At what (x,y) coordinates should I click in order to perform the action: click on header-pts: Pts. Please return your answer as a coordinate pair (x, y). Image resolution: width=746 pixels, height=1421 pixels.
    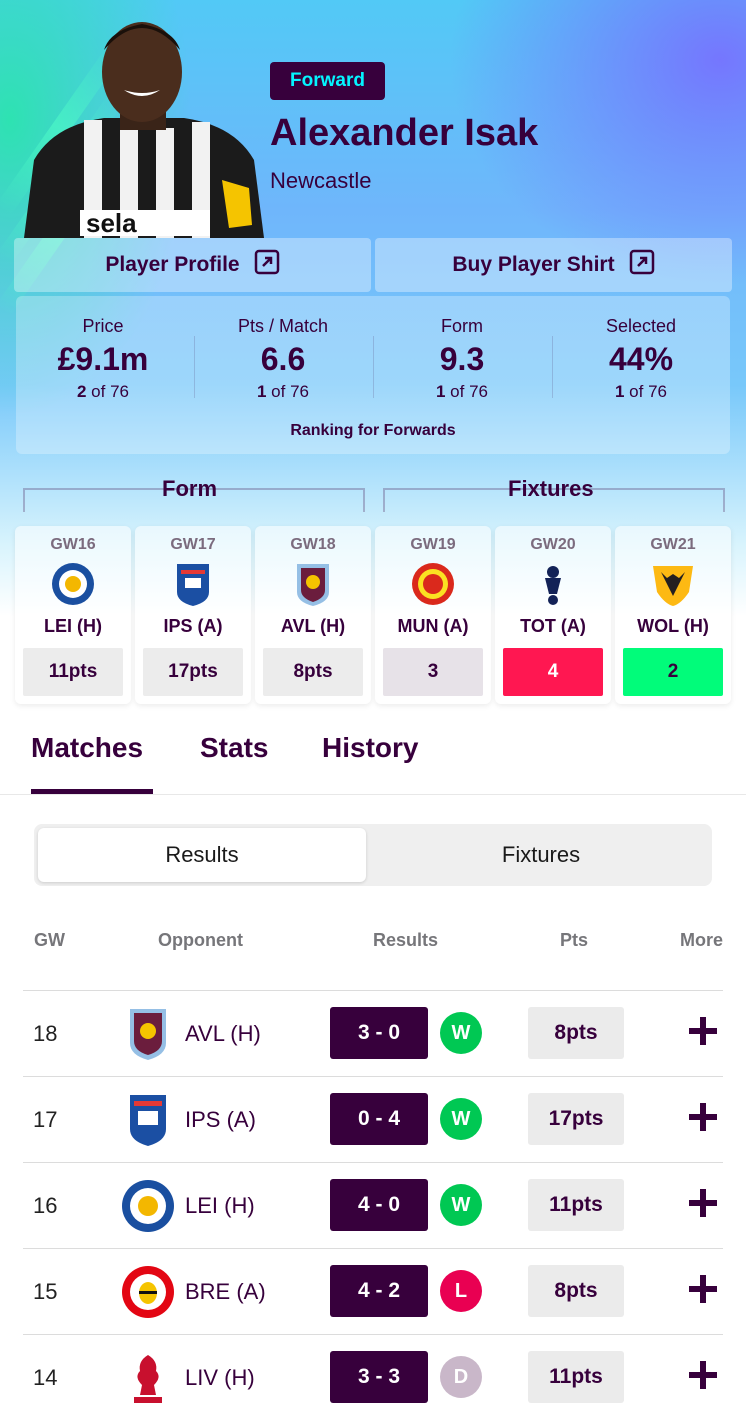
    Looking at the image, I should click on (574, 940).